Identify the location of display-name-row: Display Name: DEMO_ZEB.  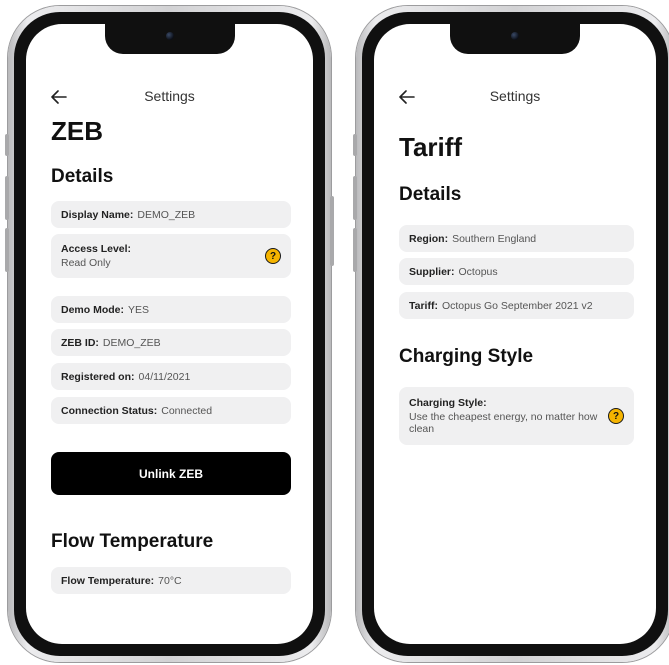
(171, 214).